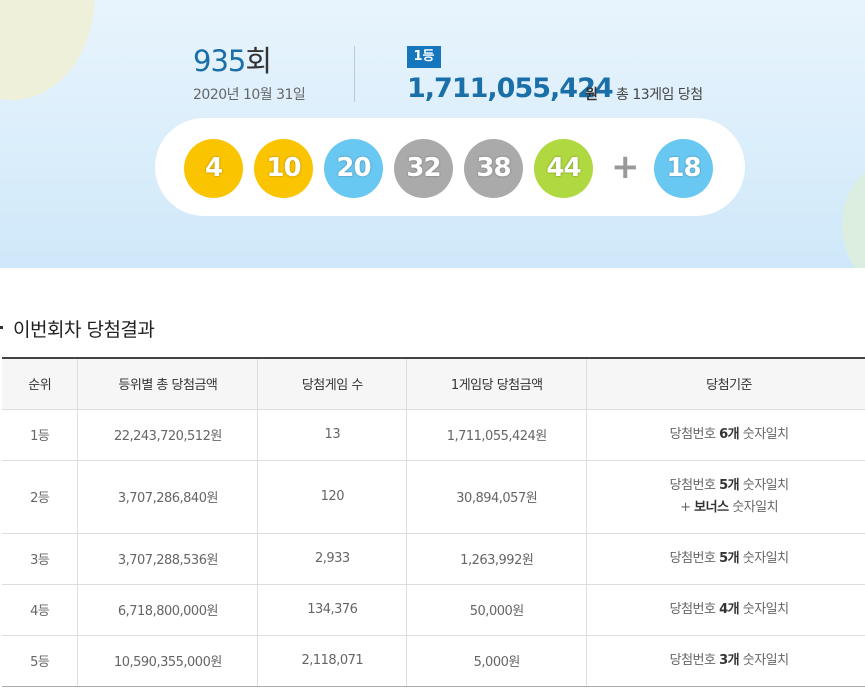  Describe the element at coordinates (40, 661) in the screenshot. I see `cell-rank: 5등` at that location.